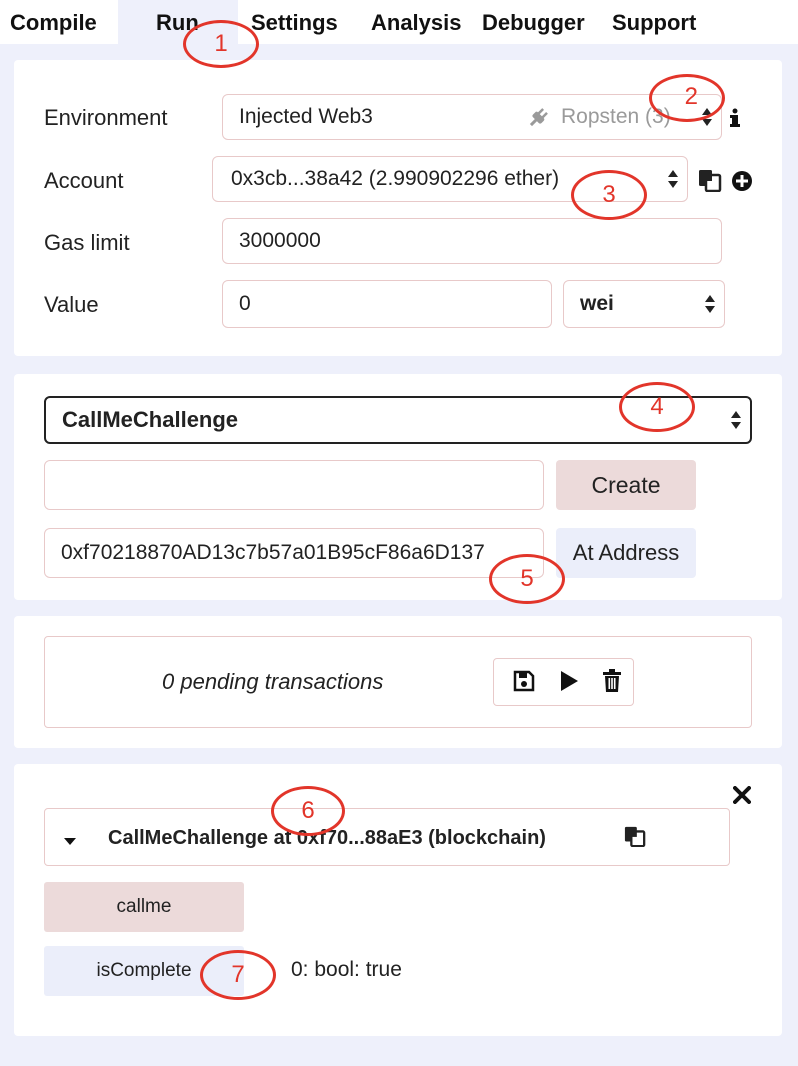 The image size is (798, 1066). What do you see at coordinates (87, 242) in the screenshot?
I see `gas-limit-label: Gas limit` at bounding box center [87, 242].